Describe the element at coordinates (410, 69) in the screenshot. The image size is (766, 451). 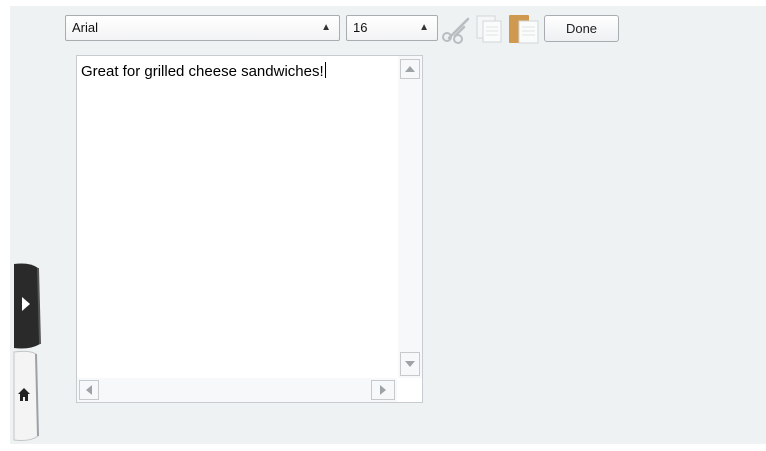
I see `scroll-up-icon` at that location.